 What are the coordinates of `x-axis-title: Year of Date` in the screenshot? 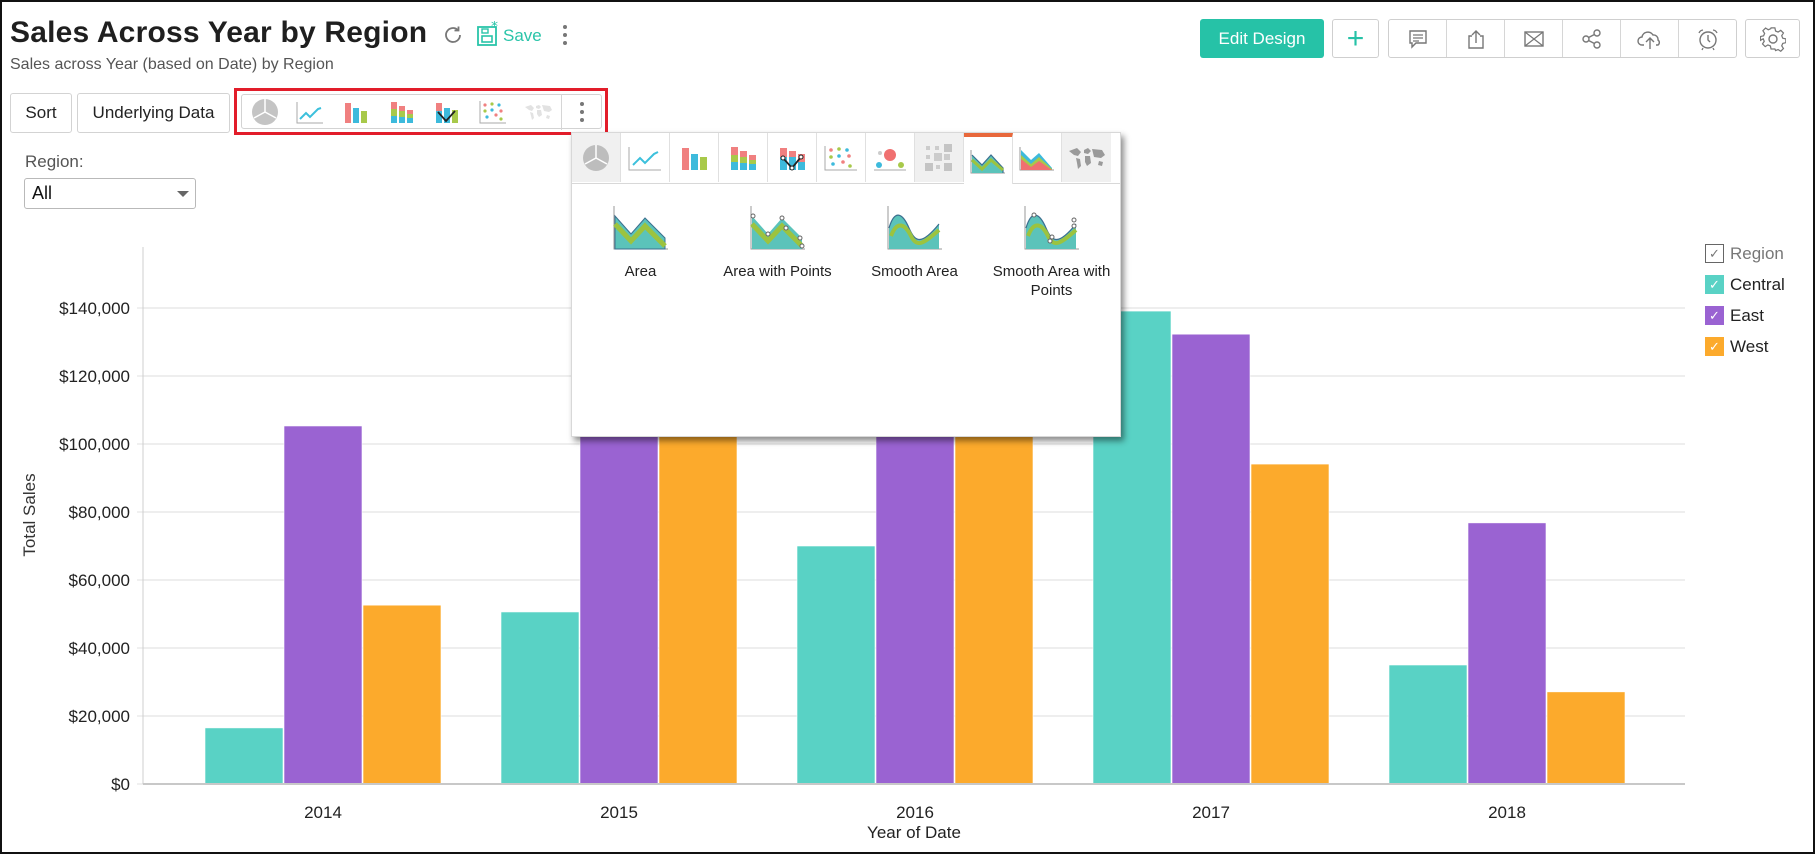 It's located at (914, 832).